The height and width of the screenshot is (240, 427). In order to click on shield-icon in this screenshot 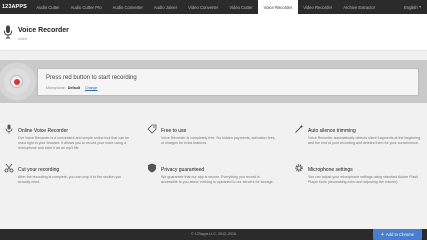, I will do `click(152, 168)`.